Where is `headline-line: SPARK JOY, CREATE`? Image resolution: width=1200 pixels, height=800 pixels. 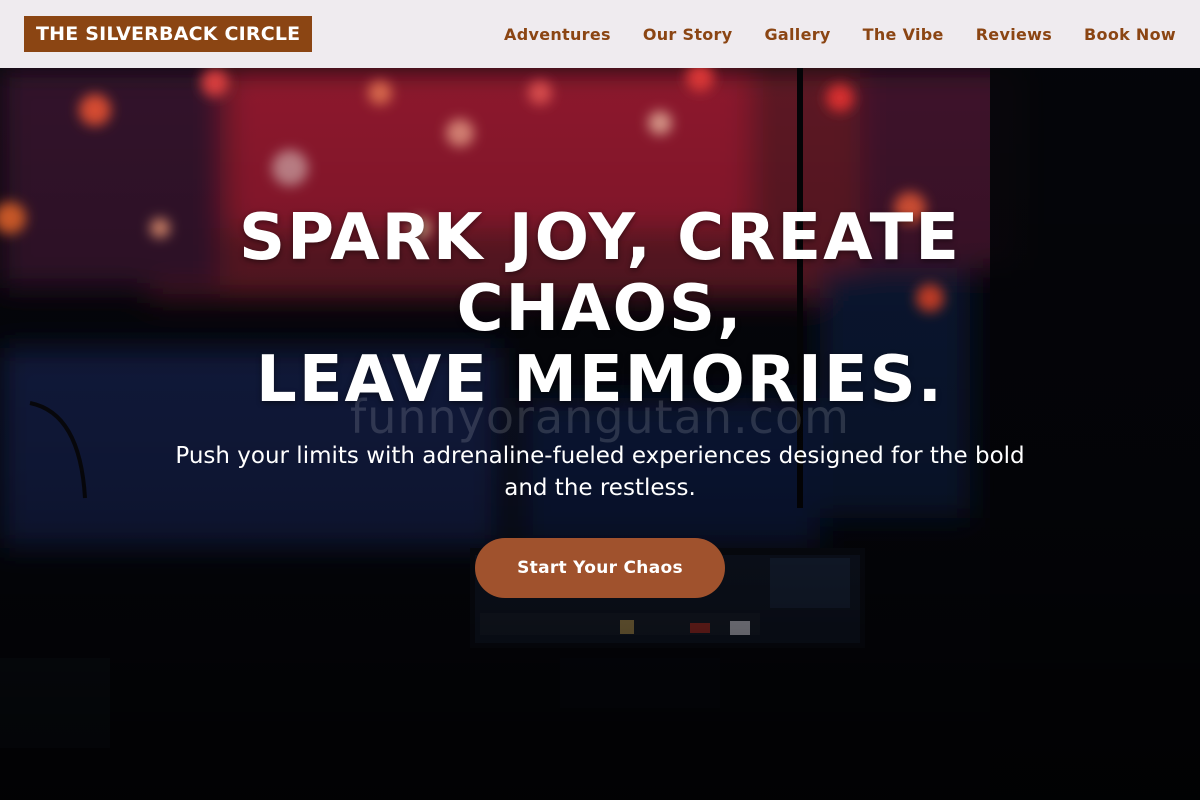 headline-line: SPARK JOY, CREATE is located at coordinates (600, 238).